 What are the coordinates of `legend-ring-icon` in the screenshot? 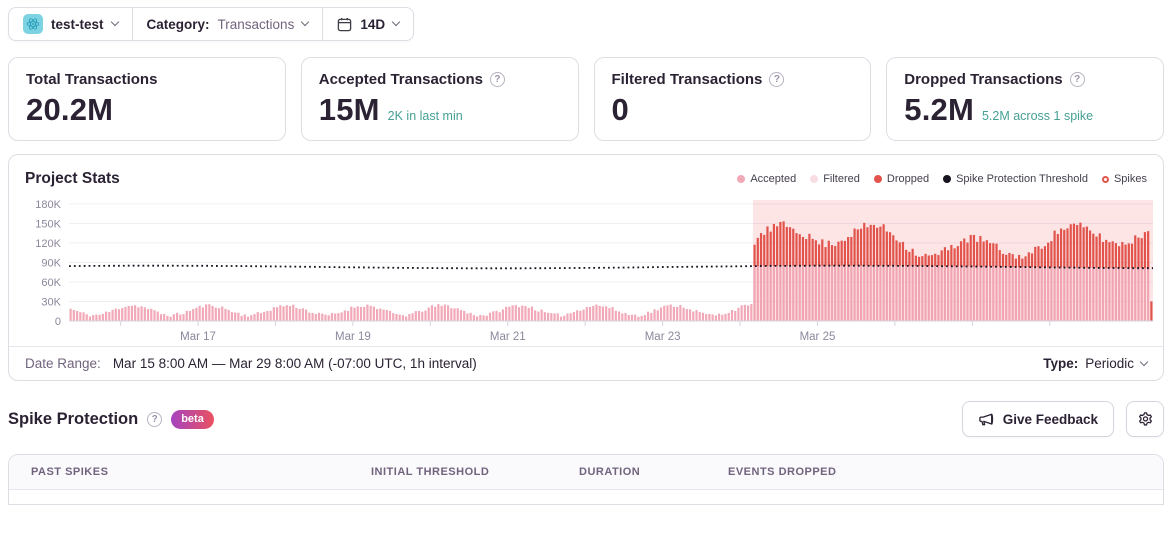 It's located at (1105, 179).